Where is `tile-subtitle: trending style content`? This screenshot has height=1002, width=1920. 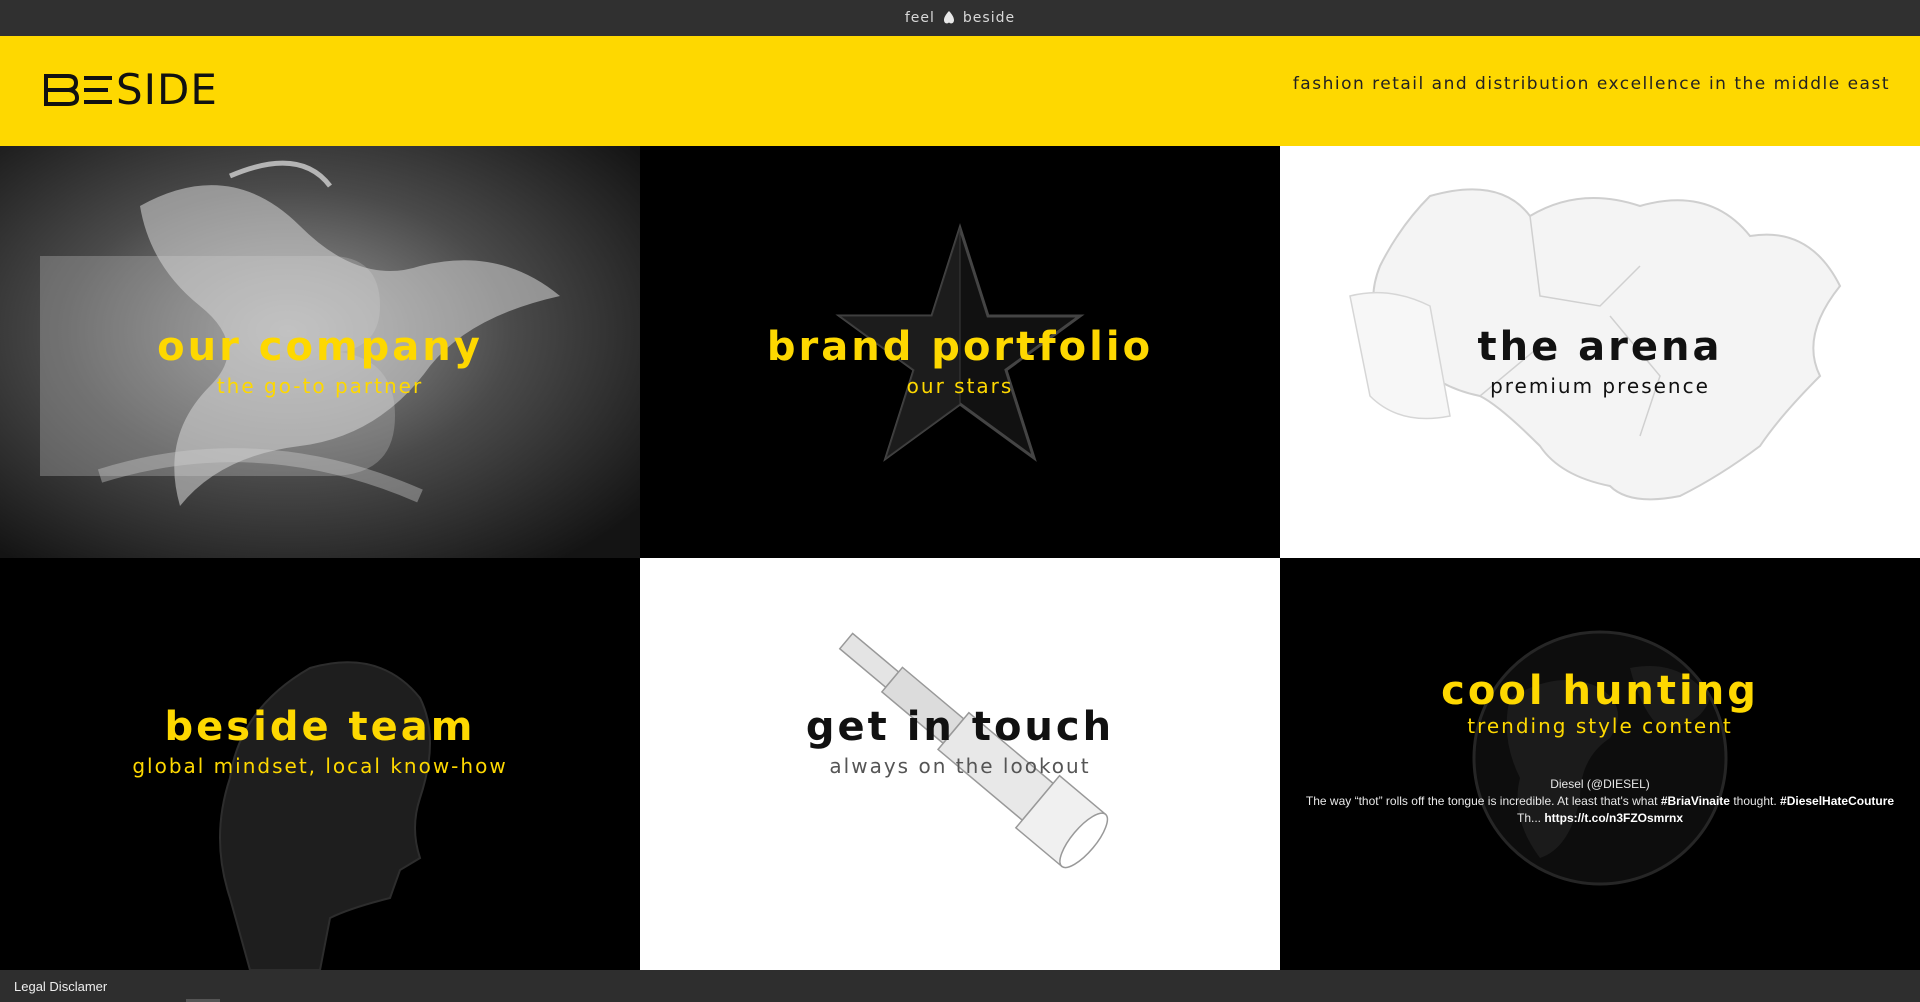 tile-subtitle: trending style content is located at coordinates (1600, 726).